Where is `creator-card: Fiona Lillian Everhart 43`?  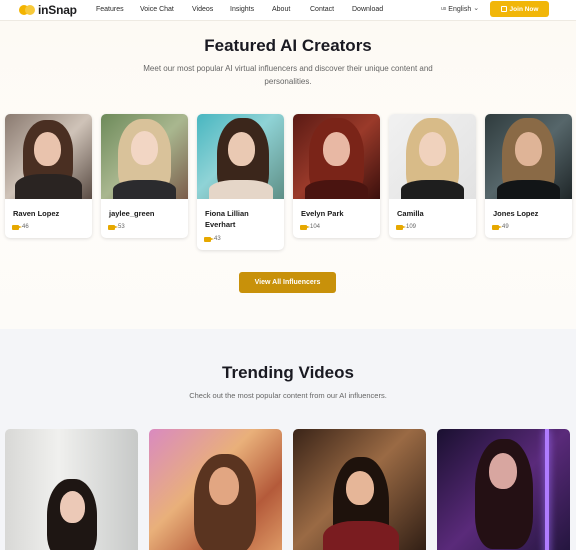
creator-card: Fiona Lillian Everhart 43 is located at coordinates (240, 182).